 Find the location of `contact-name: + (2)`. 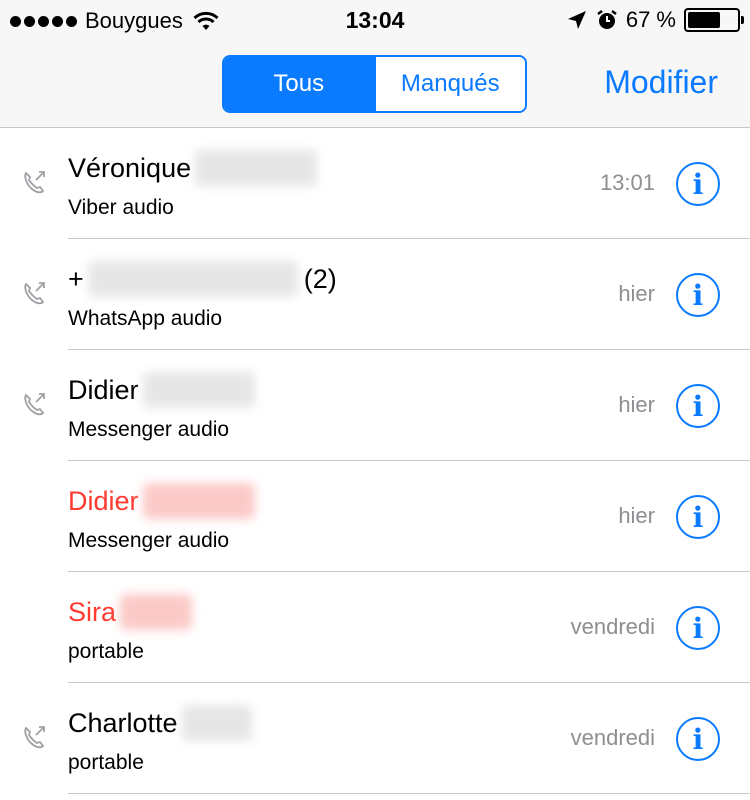

contact-name: + (2) is located at coordinates (202, 279).